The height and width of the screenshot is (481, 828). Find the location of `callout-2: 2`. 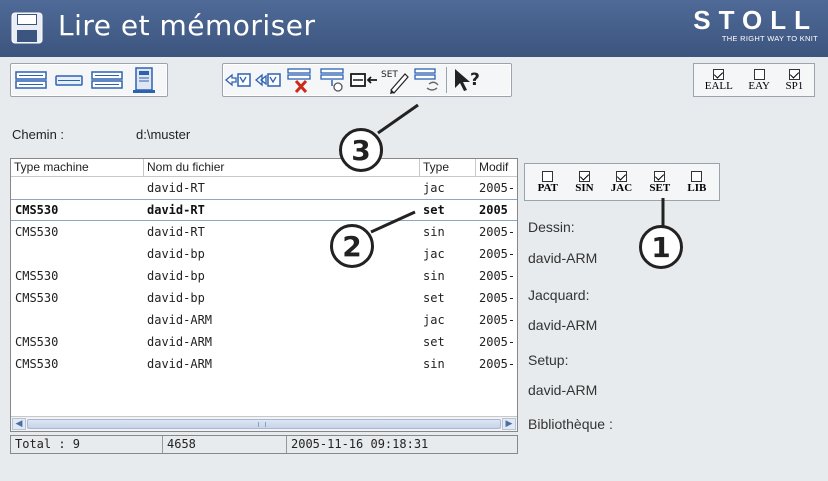

callout-2: 2 is located at coordinates (352, 246).